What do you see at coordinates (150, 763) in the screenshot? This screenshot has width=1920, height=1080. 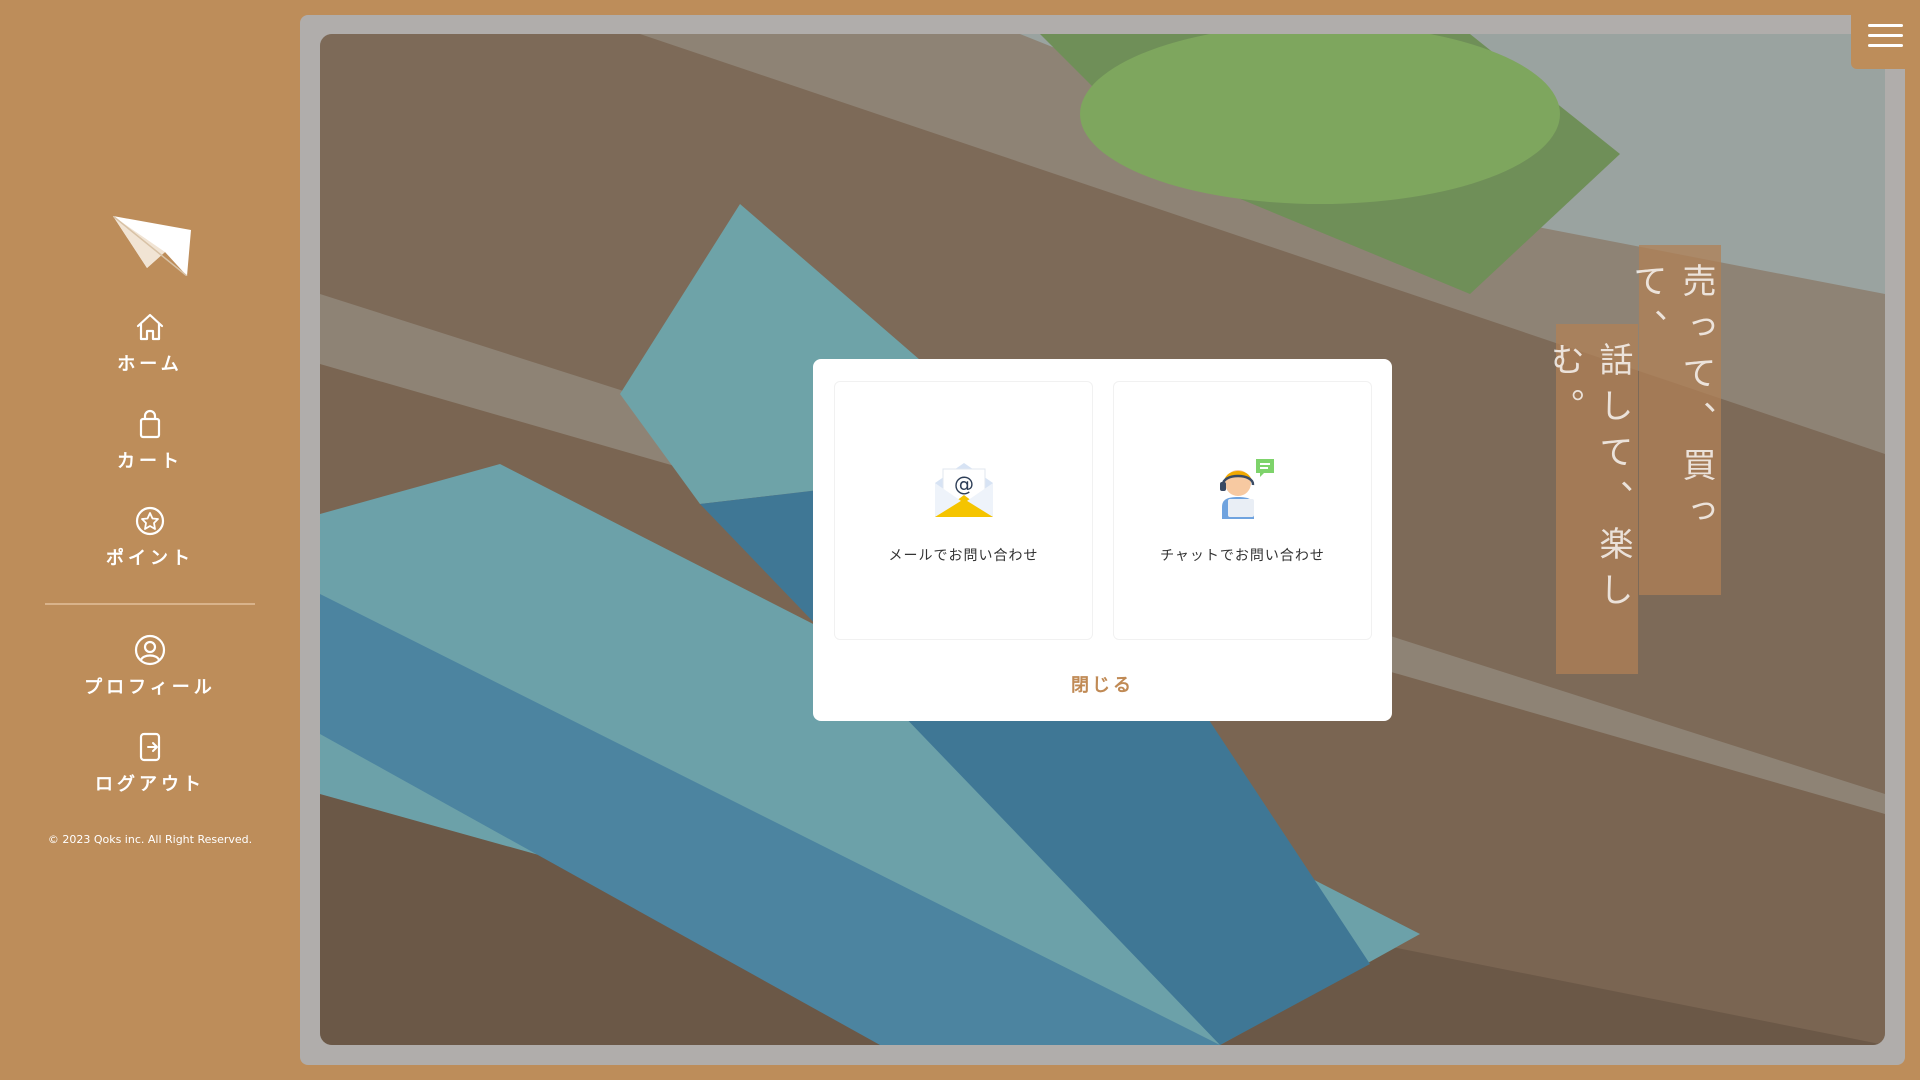 I see `sidebar-item-logout: ログアウト` at bounding box center [150, 763].